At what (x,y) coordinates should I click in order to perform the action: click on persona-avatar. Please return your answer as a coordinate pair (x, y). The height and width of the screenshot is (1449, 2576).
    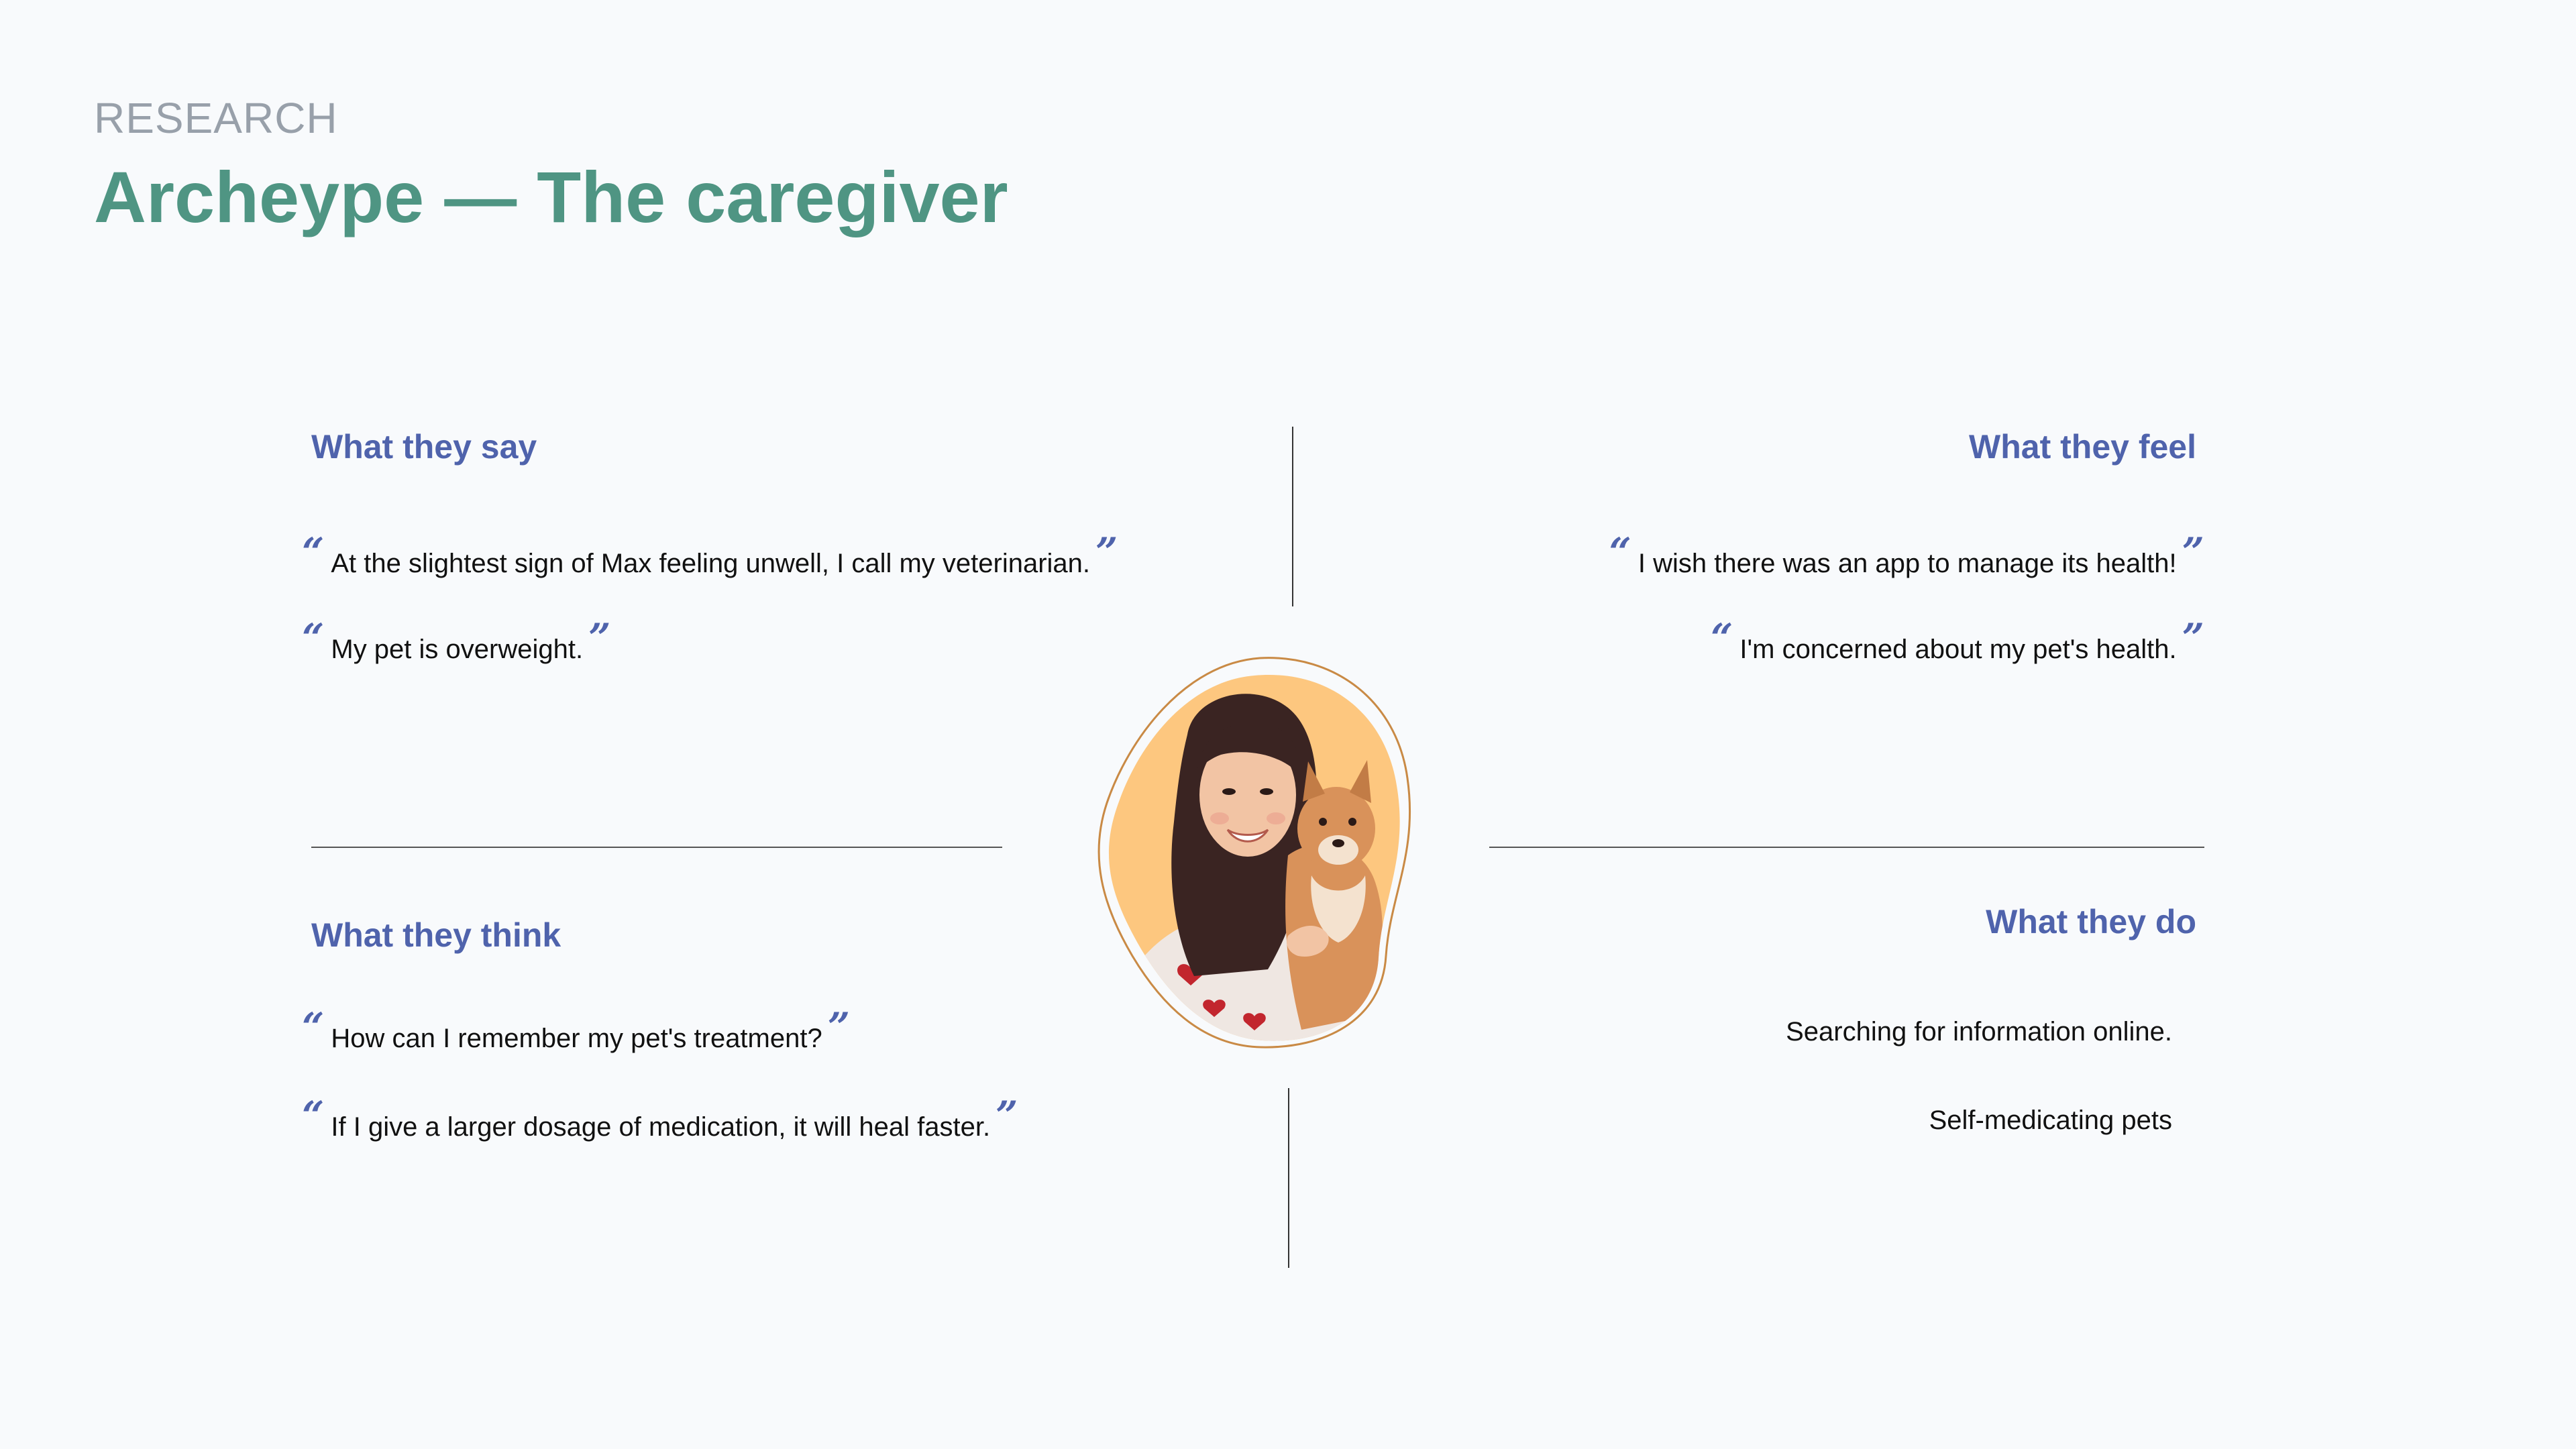
    Looking at the image, I should click on (1254, 855).